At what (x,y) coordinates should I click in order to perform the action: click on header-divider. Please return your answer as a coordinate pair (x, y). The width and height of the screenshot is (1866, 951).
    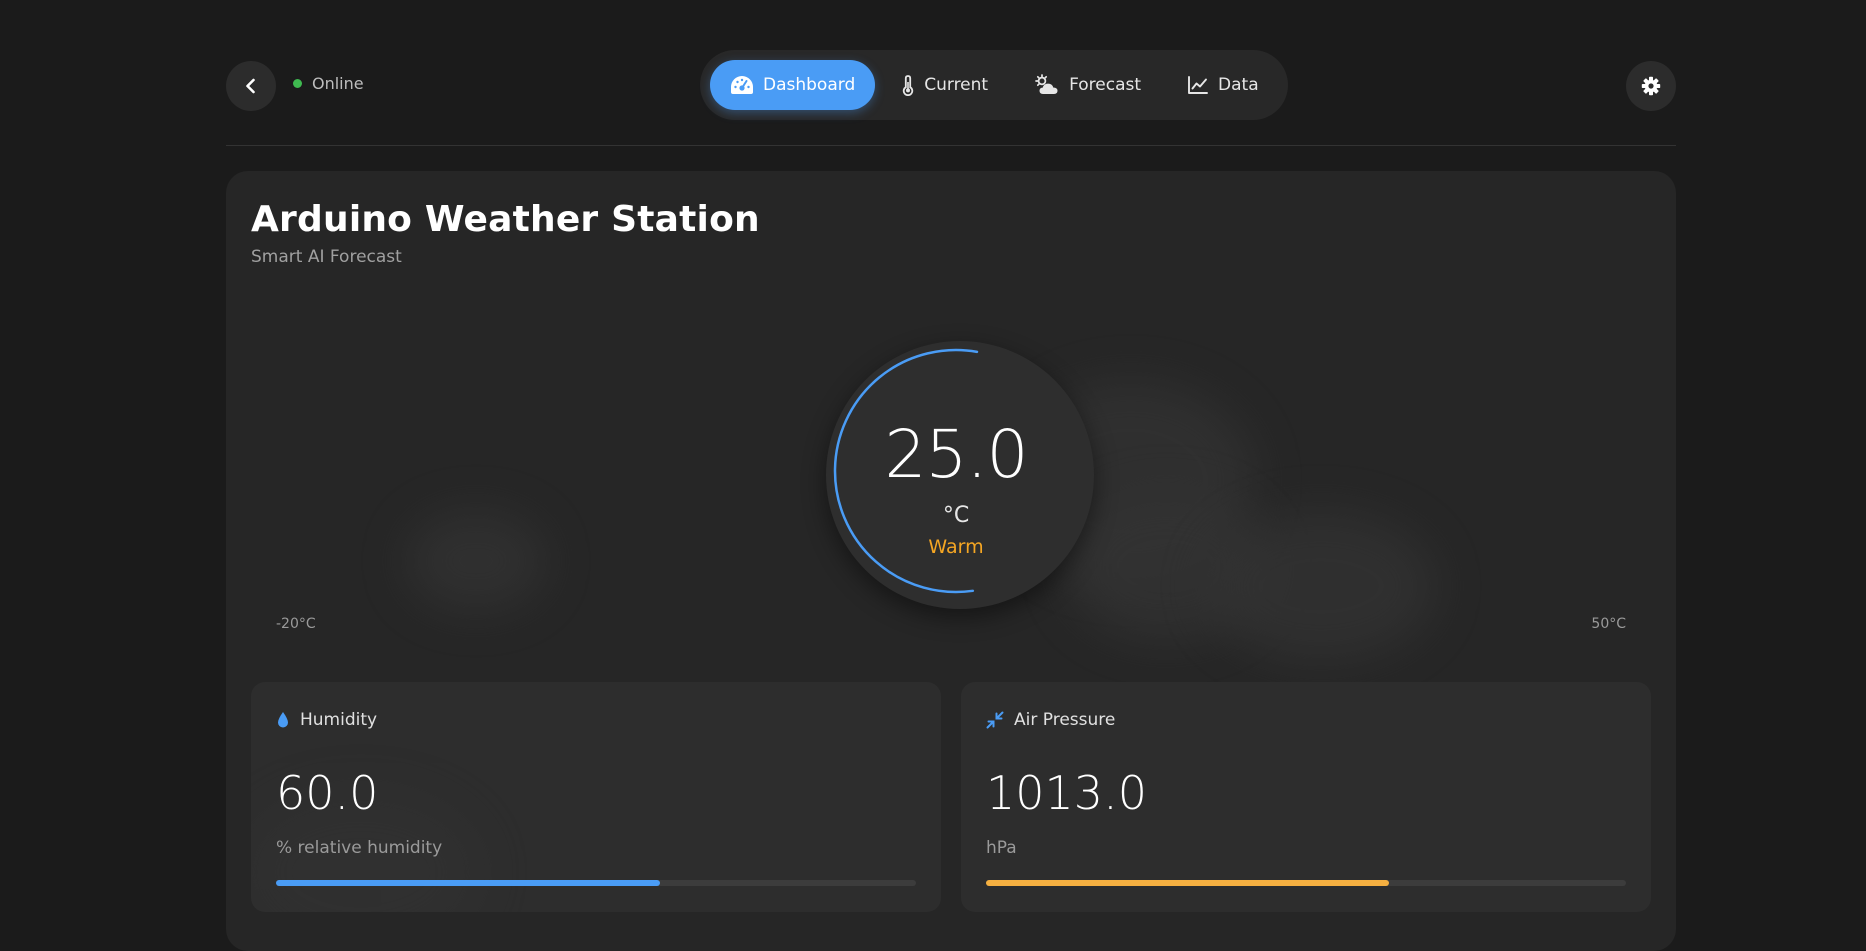
    Looking at the image, I should click on (951, 145).